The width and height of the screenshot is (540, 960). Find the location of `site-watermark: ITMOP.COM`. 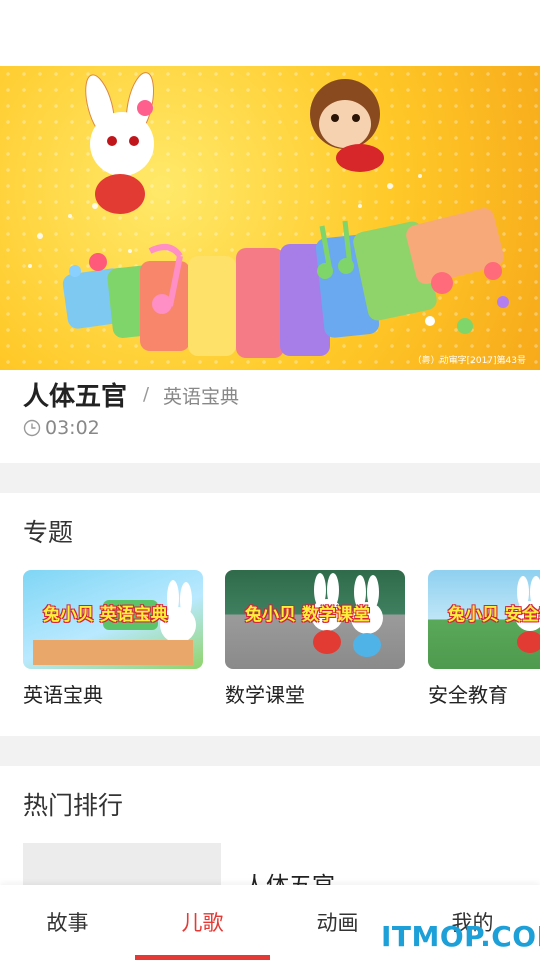

site-watermark: ITMOP.COM is located at coordinates (460, 936).